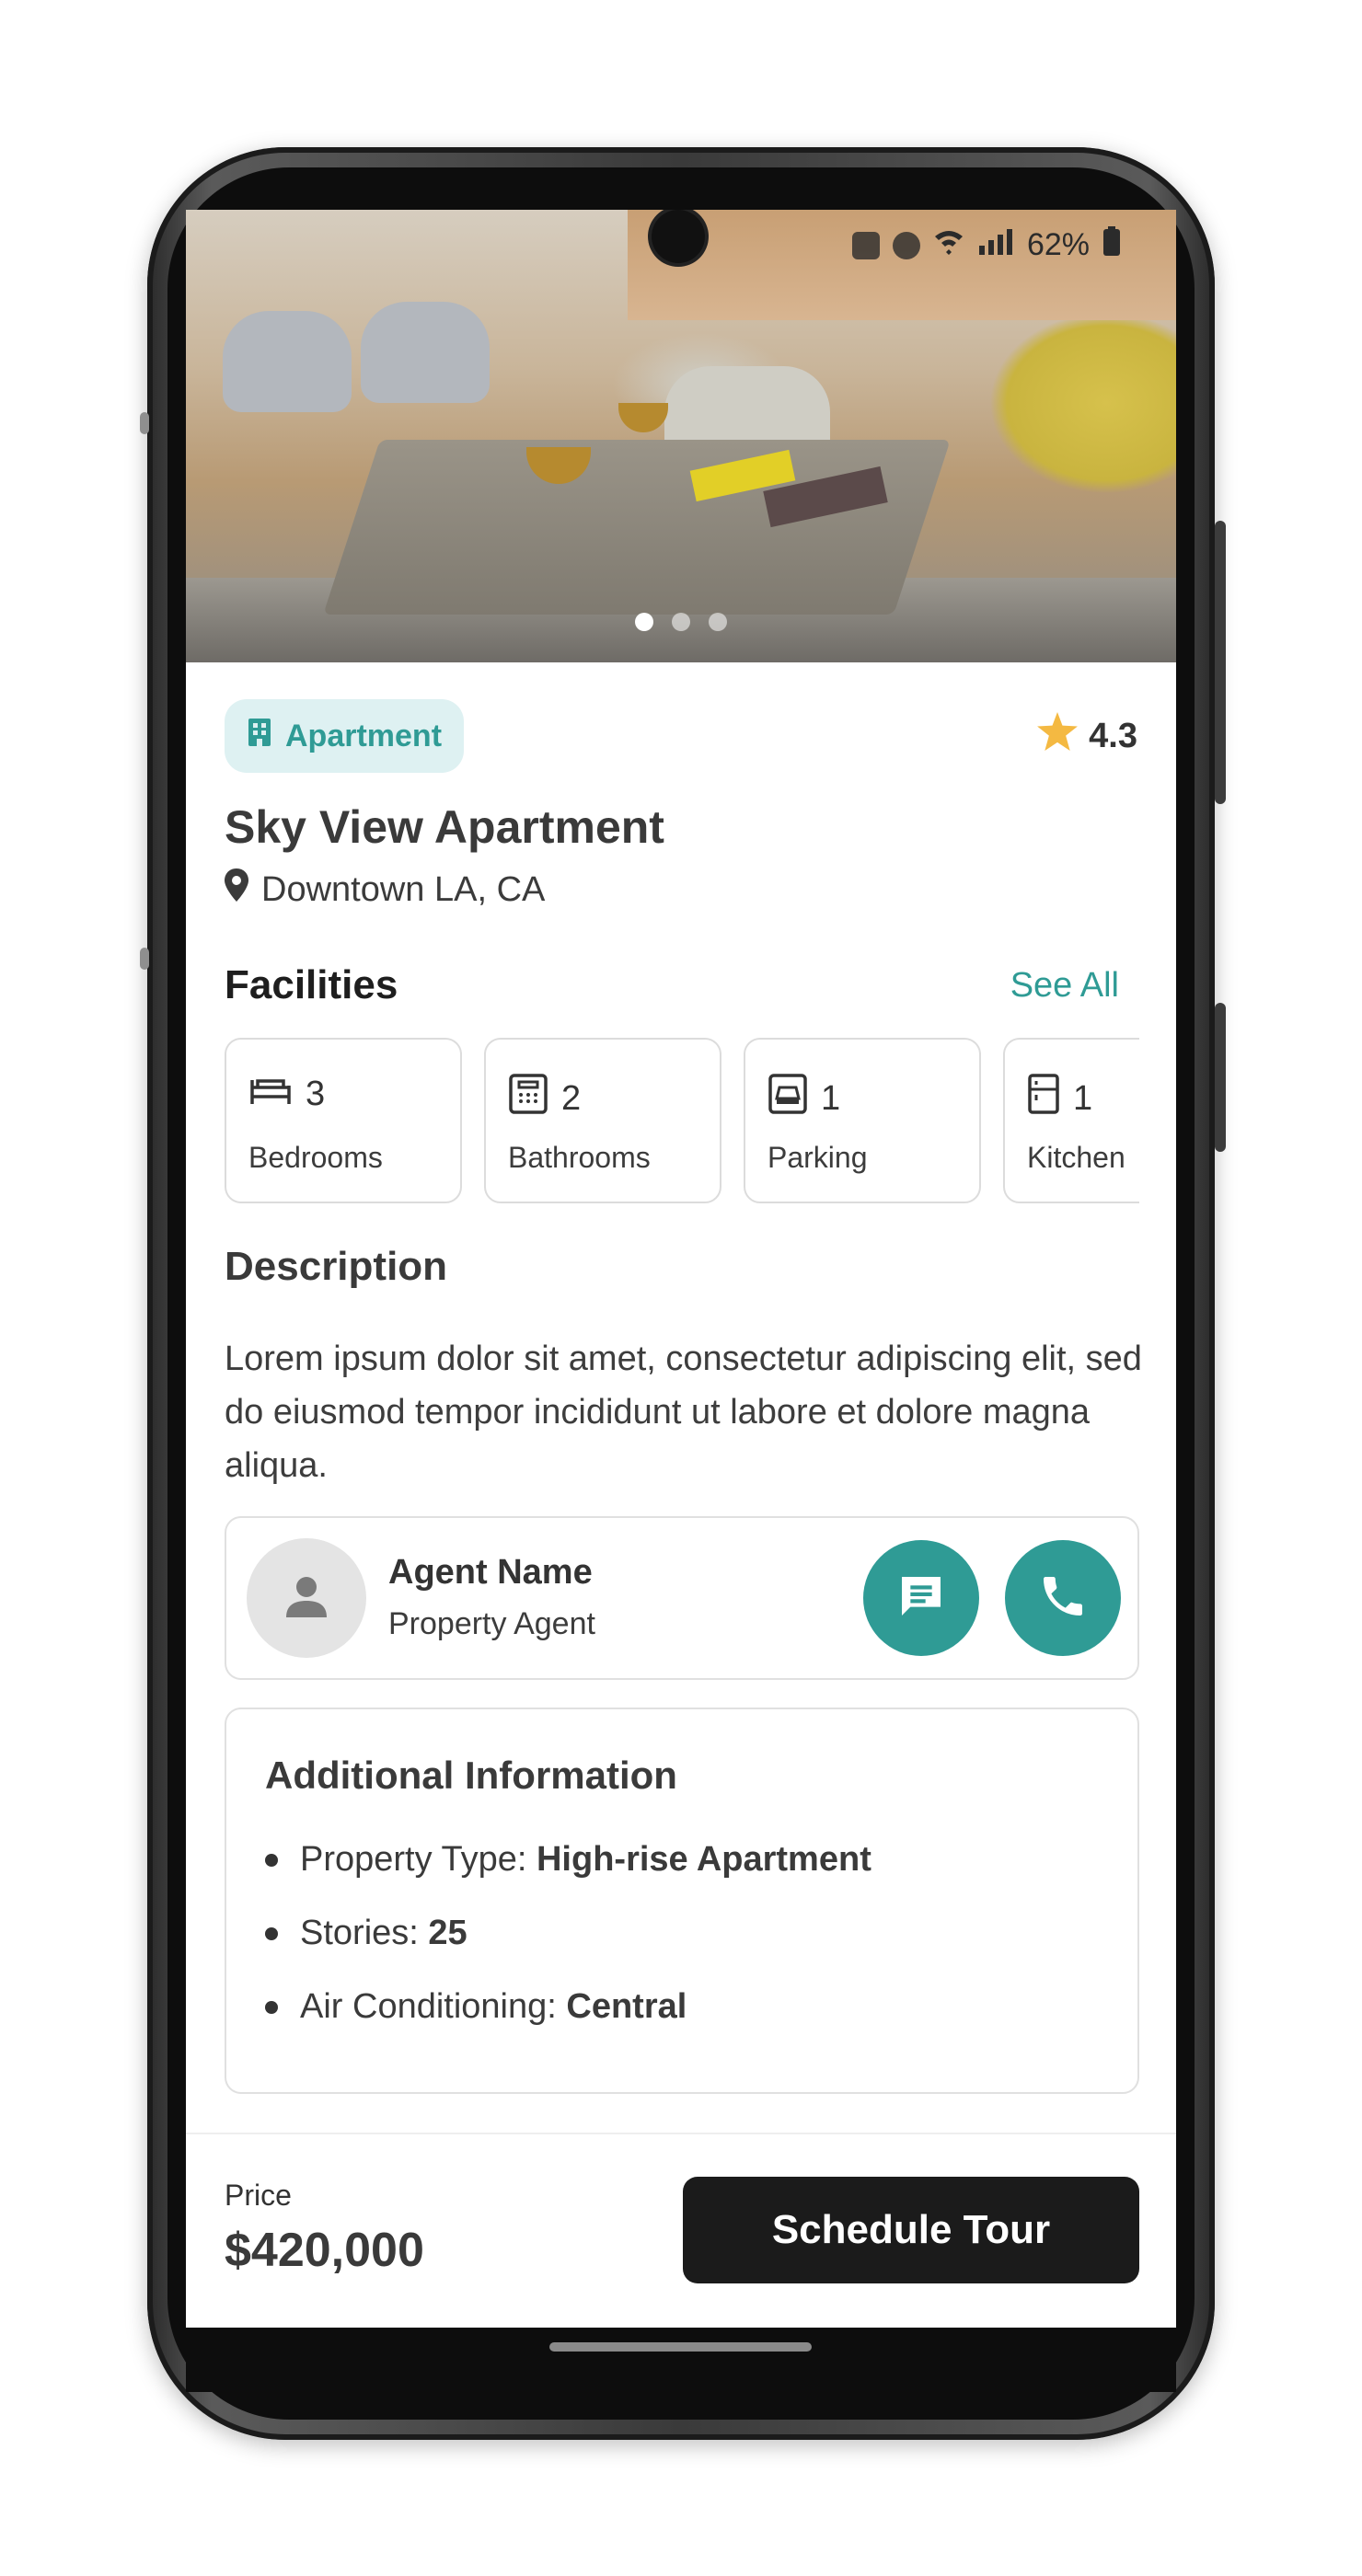 The width and height of the screenshot is (1362, 2576). Describe the element at coordinates (1071, 1120) in the screenshot. I see `facility-card-kitchen: 1 Kitchen` at that location.